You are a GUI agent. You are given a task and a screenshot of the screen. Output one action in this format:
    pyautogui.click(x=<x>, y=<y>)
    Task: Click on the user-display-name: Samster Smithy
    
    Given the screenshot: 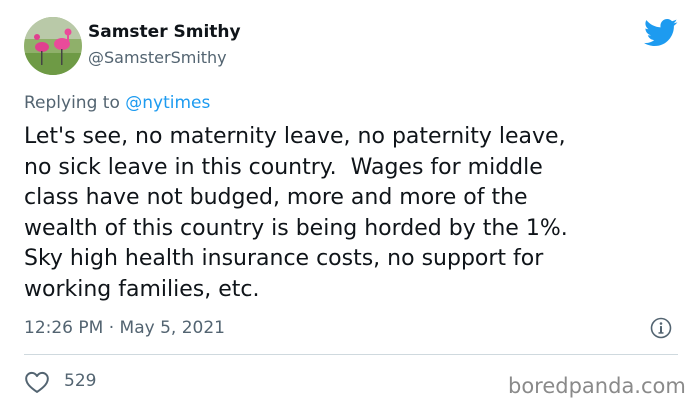 What is the action you would take?
    pyautogui.click(x=164, y=32)
    